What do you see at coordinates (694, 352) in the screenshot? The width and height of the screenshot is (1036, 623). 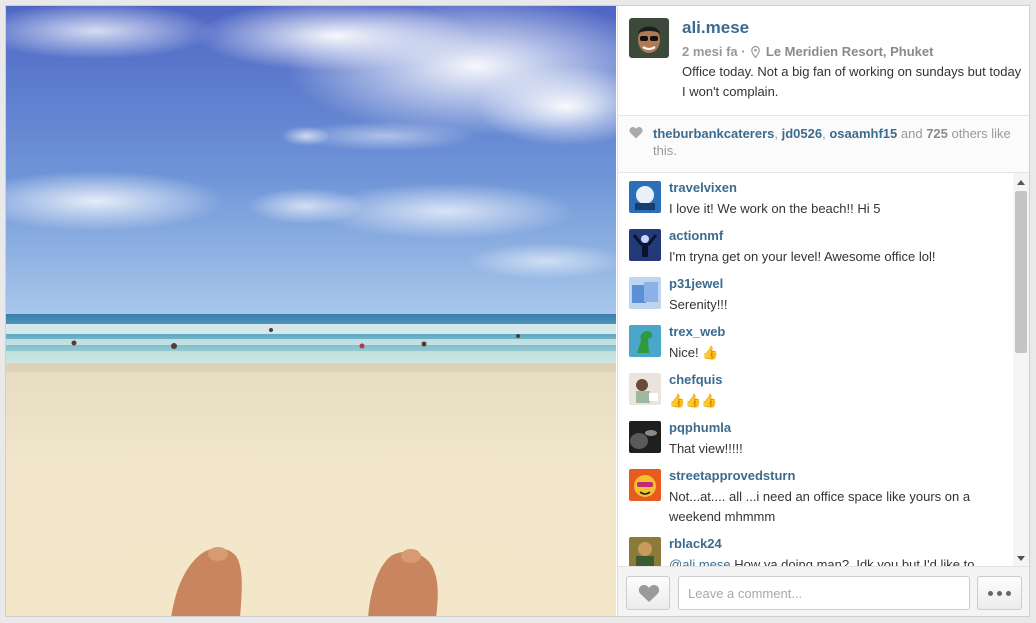 I see `comment-text: Nice! 👍` at bounding box center [694, 352].